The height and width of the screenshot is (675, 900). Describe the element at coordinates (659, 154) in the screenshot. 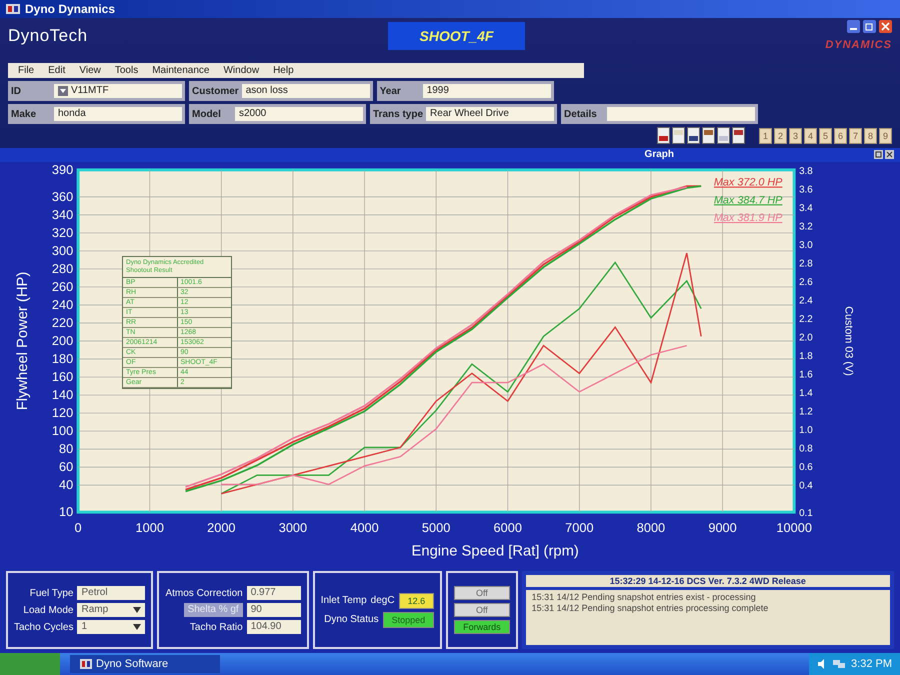

I see `graph-title: Graph` at that location.